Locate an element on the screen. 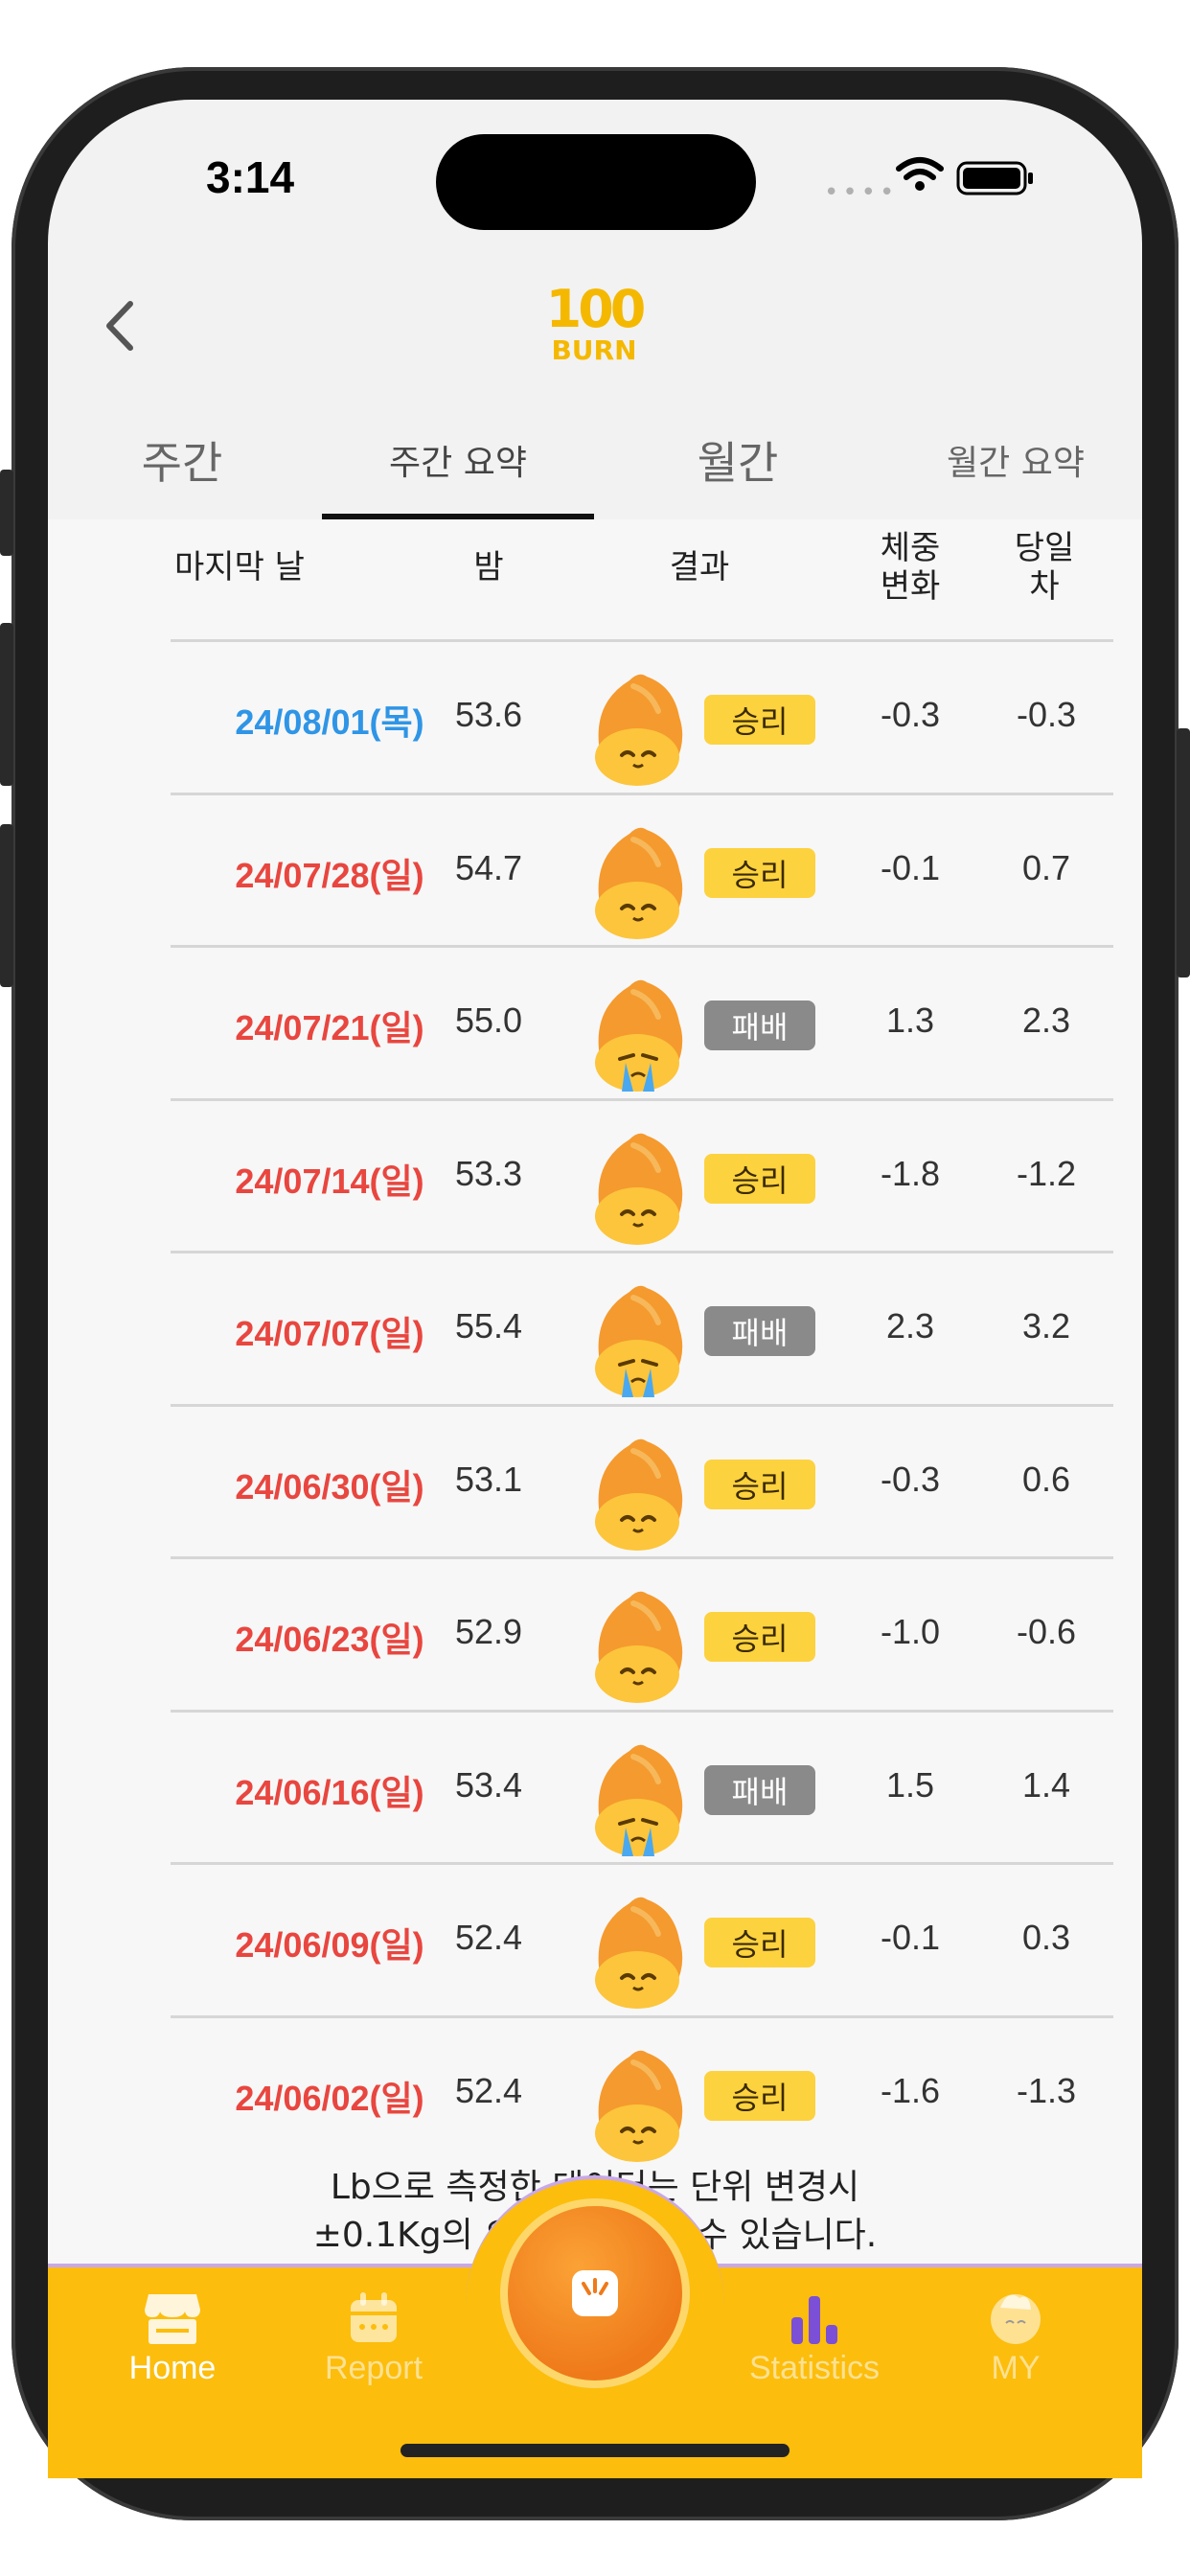  row-date: 24/06/23(일) is located at coordinates (329, 1639).